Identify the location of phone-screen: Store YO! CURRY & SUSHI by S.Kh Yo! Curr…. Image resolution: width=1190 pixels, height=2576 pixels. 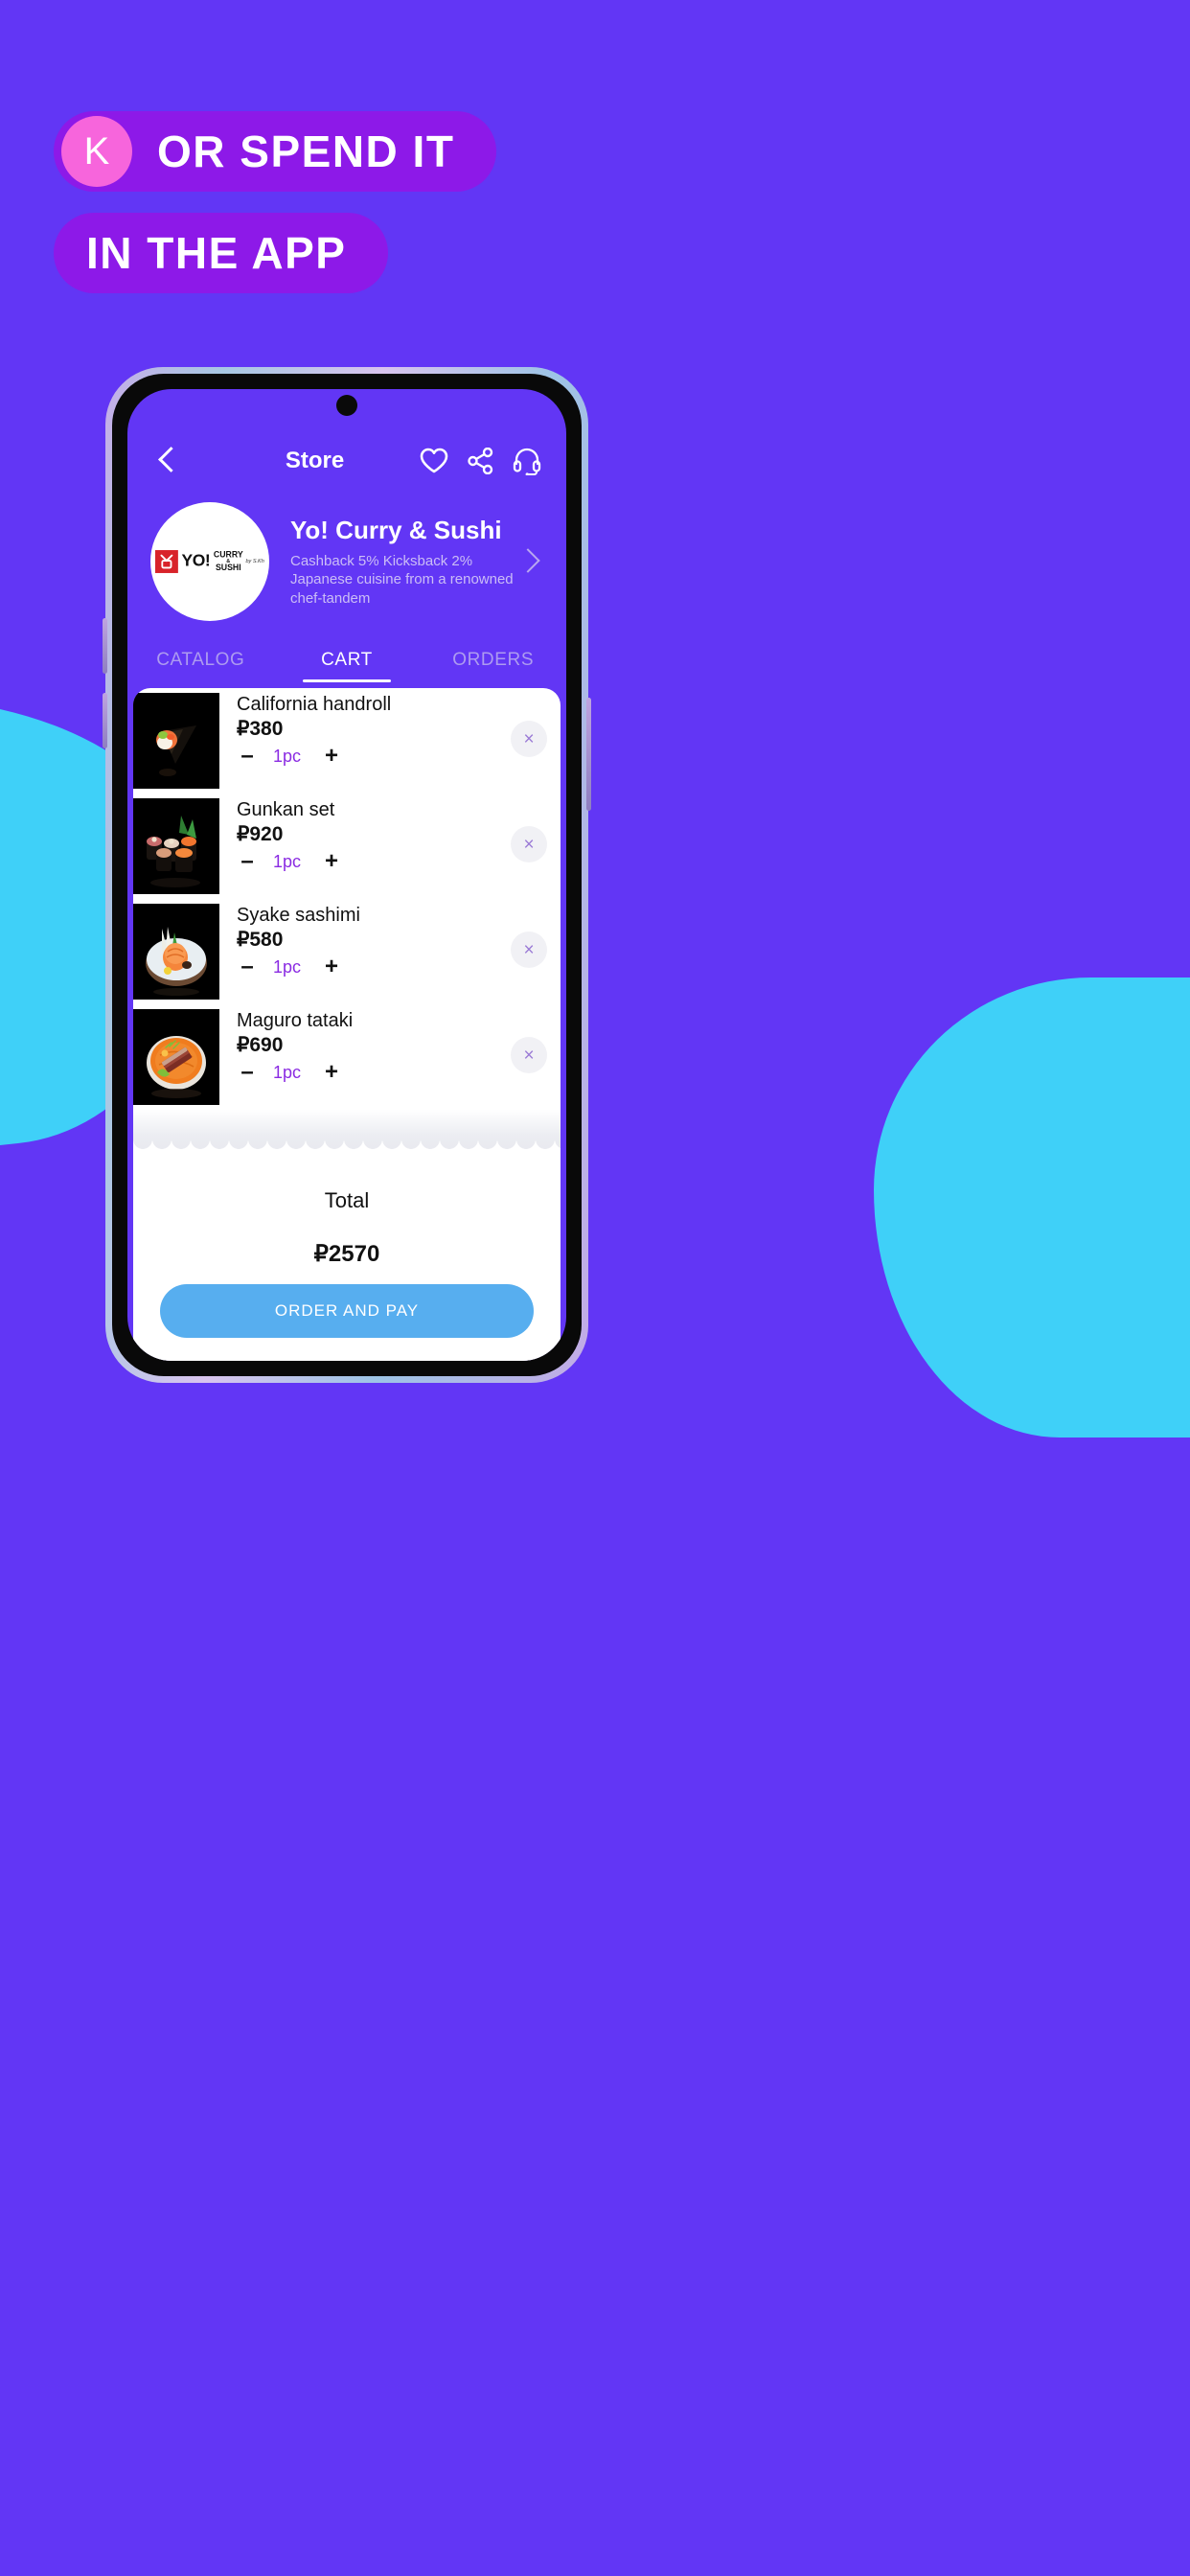
(347, 875).